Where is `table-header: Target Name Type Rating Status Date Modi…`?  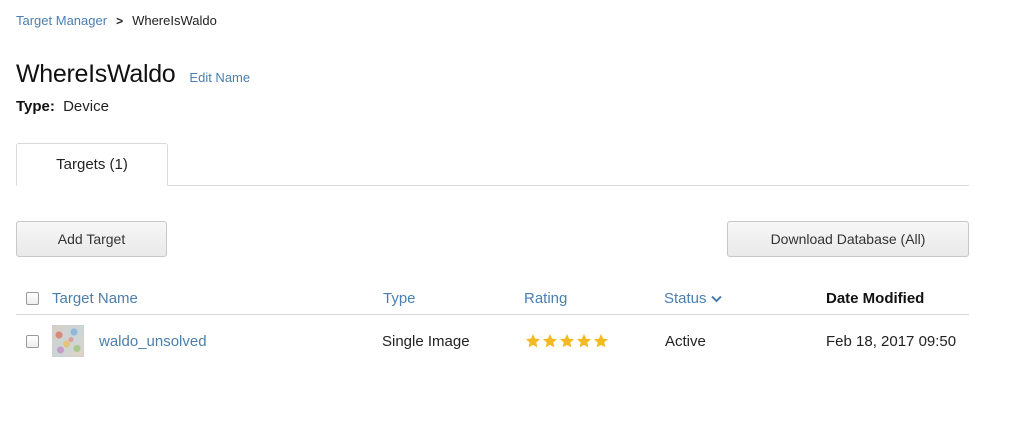 table-header: Target Name Type Rating Status Date Modi… is located at coordinates (492, 298).